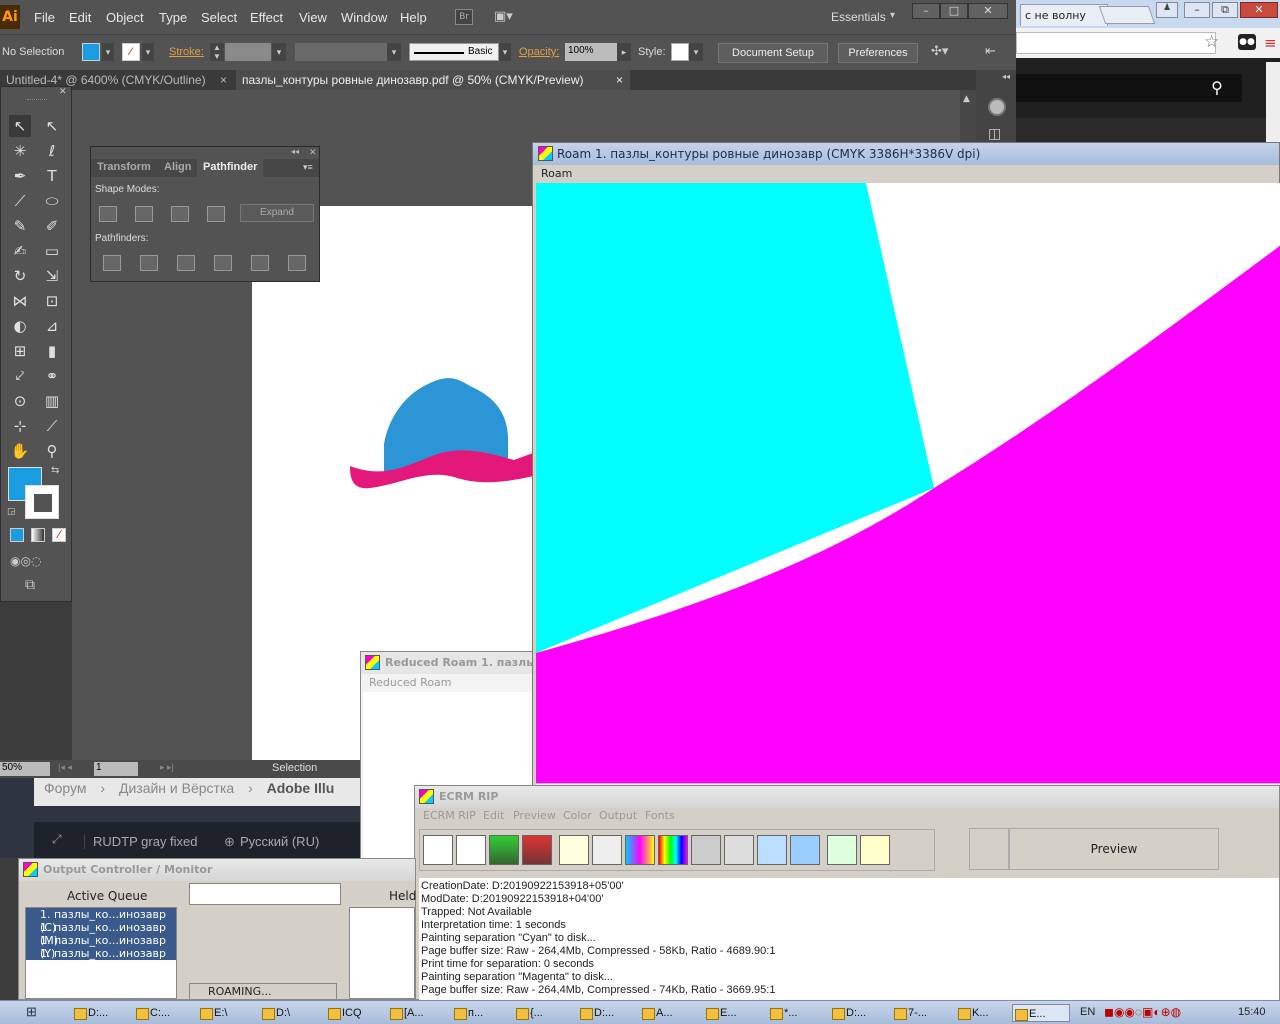 This screenshot has width=1280, height=1024. I want to click on extension-icon: ●●, so click(1247, 42).